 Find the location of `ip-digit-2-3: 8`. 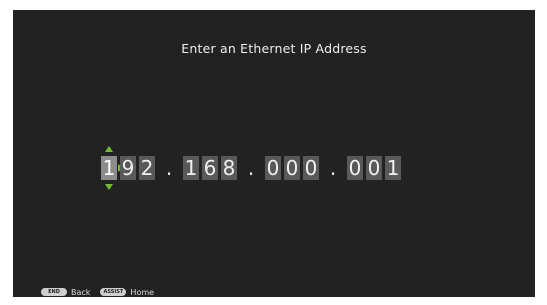

ip-digit-2-3: 8 is located at coordinates (229, 168).